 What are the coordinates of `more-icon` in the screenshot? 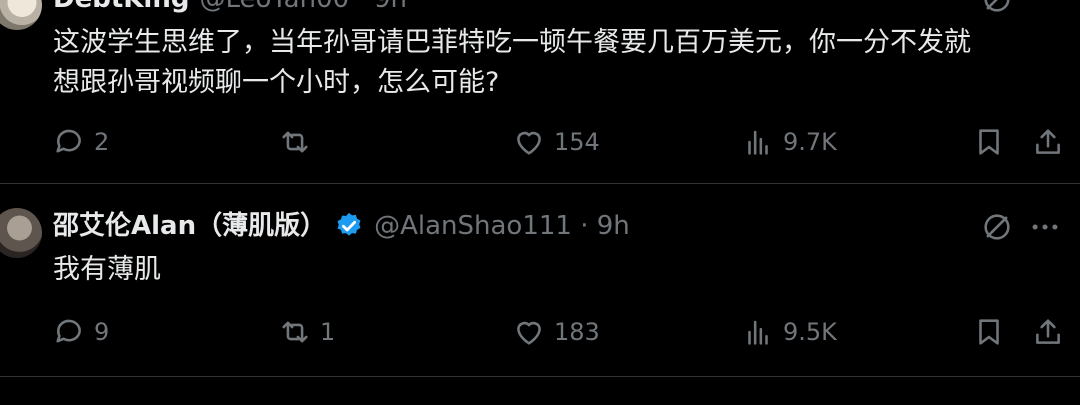 It's located at (1045, 227).